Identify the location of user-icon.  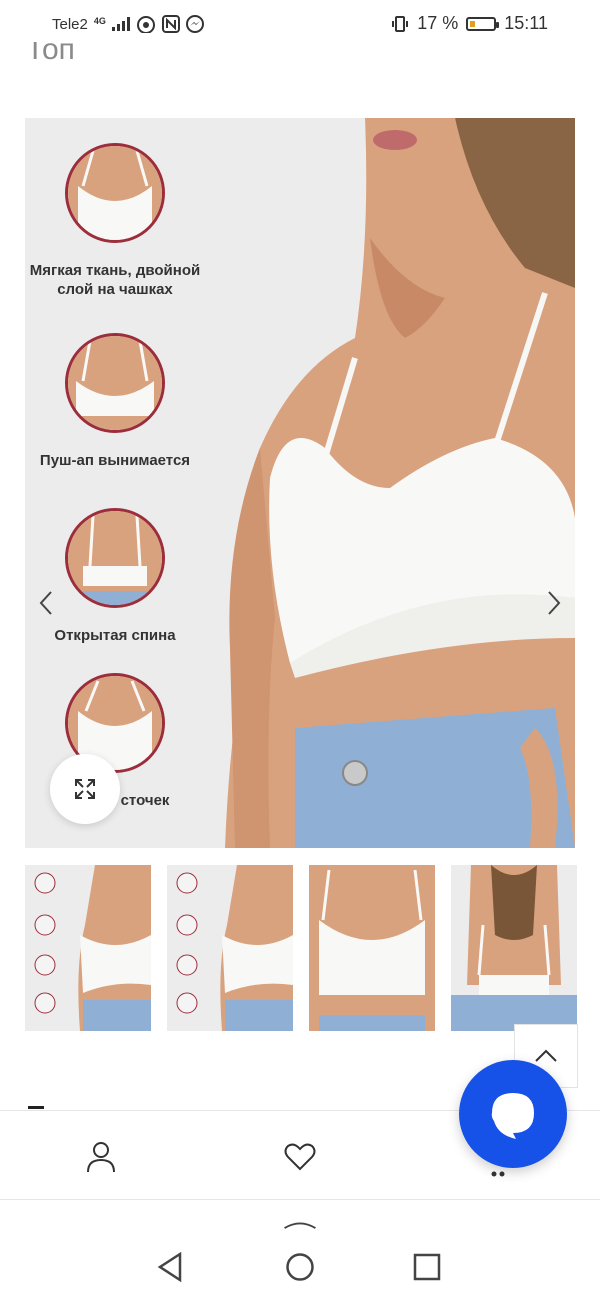
(101, 1157).